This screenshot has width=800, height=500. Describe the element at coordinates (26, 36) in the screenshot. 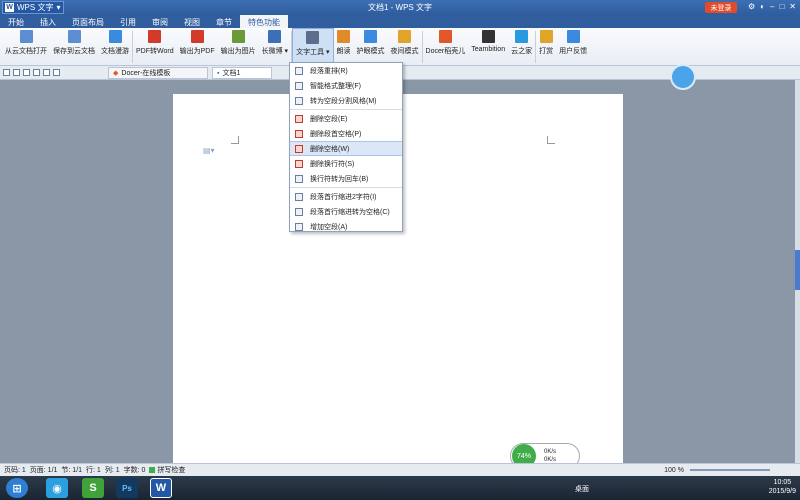

I see `cloud-open-icon` at that location.